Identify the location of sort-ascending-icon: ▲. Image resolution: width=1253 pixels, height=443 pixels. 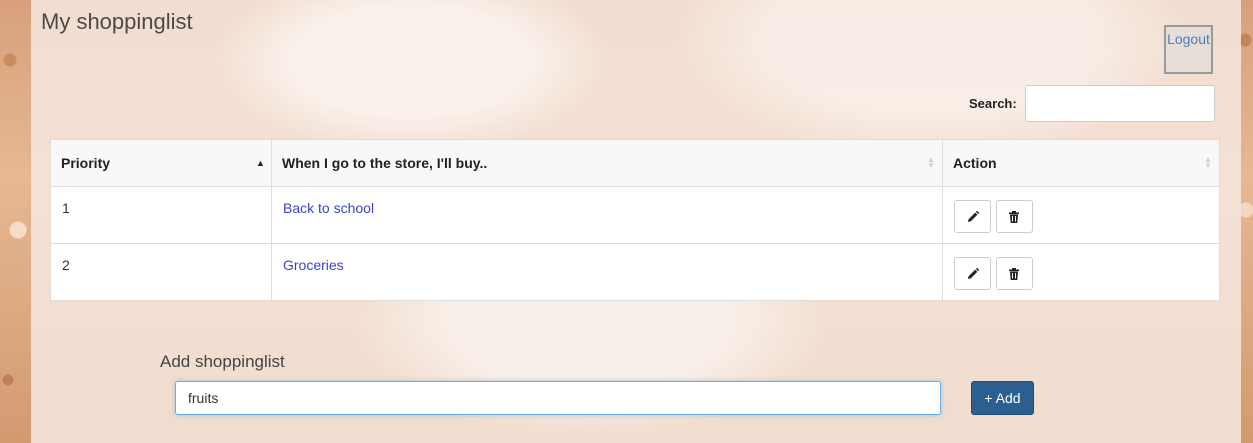
(260, 163).